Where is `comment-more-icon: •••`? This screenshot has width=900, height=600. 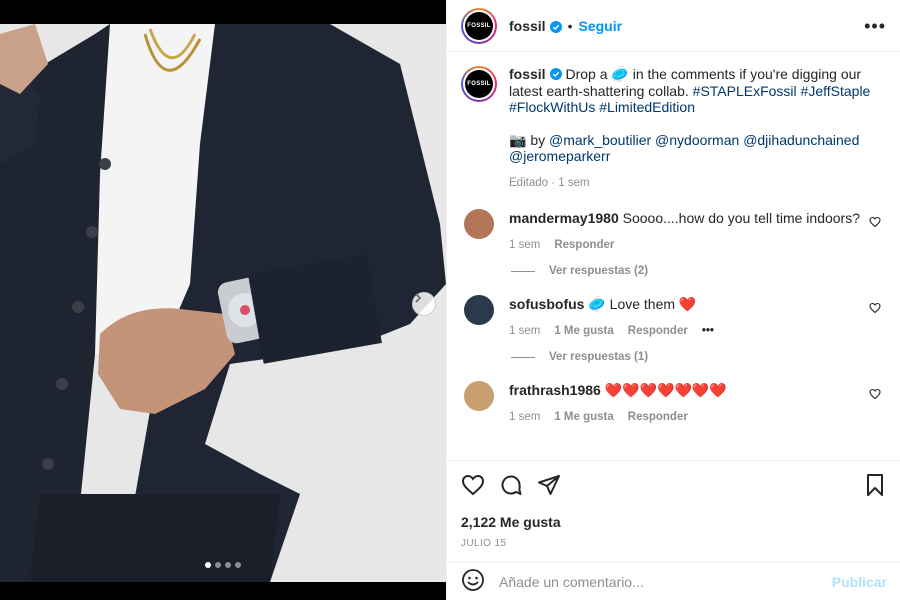 comment-more-icon: ••• is located at coordinates (708, 331).